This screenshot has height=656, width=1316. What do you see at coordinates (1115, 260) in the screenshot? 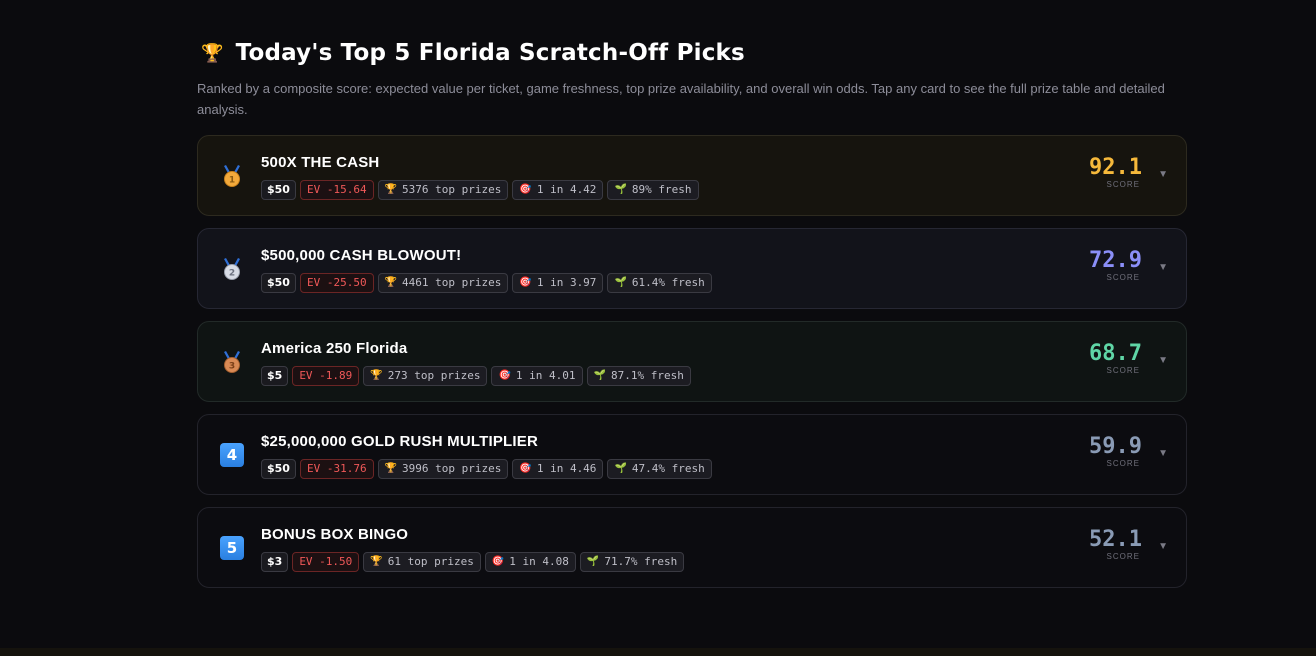
I see `score-value: 72.9` at bounding box center [1115, 260].